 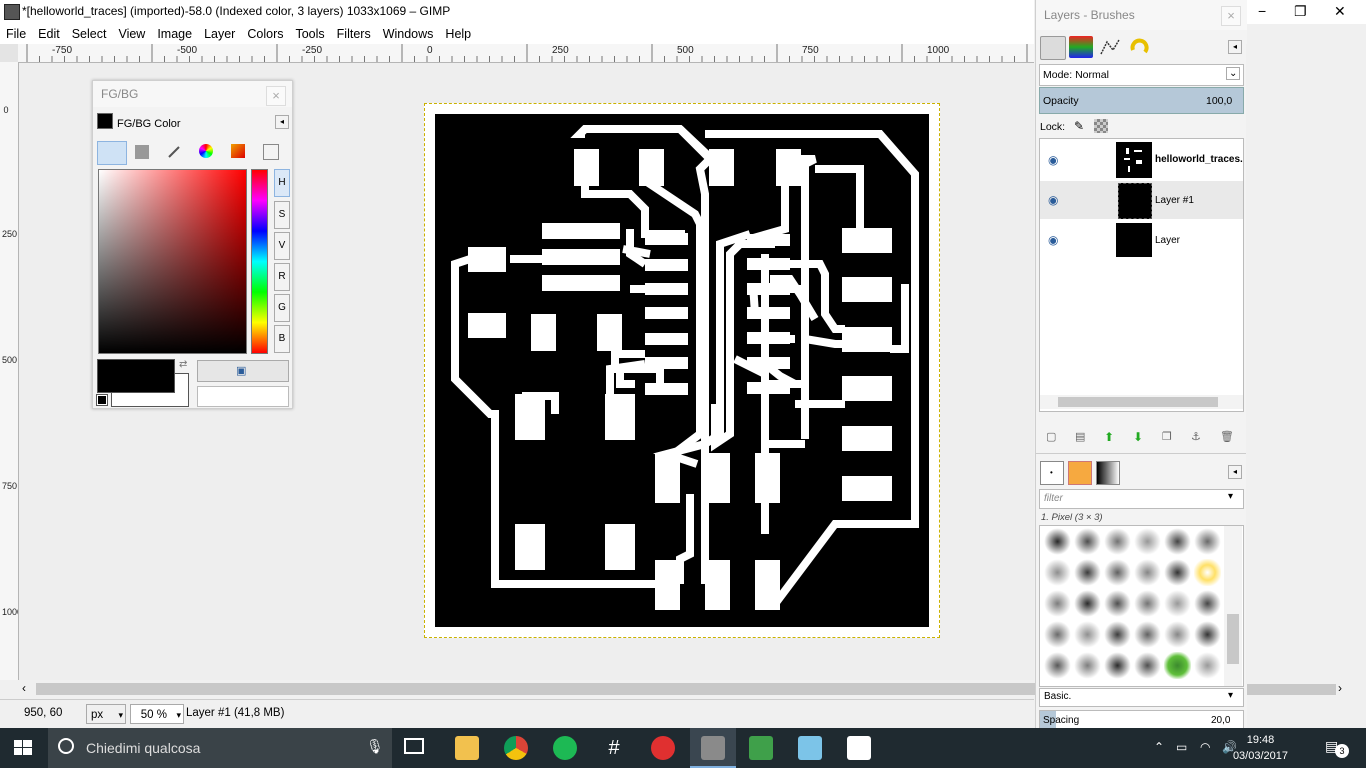 I want to click on lock-pixels-icon: ✎, so click(x=1079, y=126).